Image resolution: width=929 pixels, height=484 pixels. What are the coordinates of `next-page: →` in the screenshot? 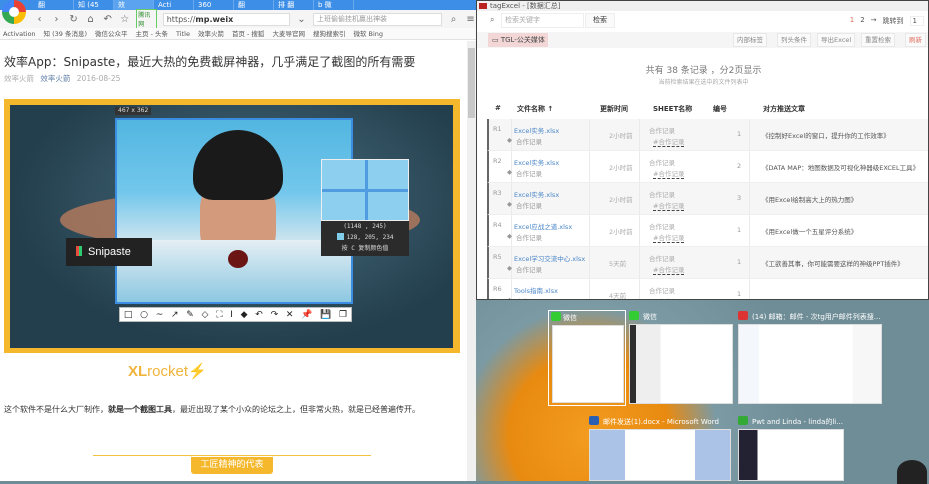 It's located at (874, 21).